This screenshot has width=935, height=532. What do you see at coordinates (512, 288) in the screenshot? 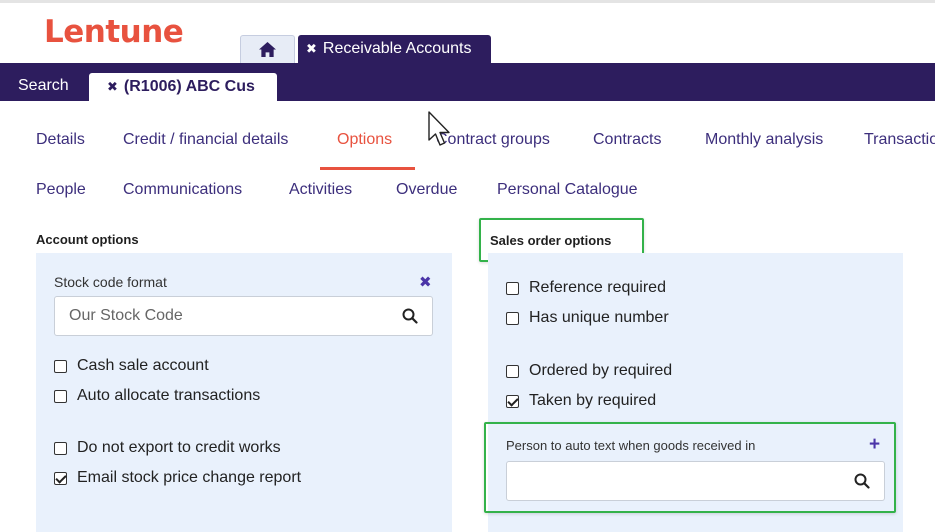
I see `reference-required-checkbox` at bounding box center [512, 288].